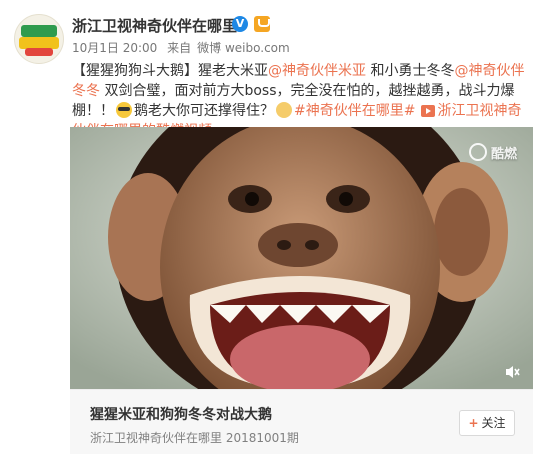  What do you see at coordinates (503, 154) in the screenshot?
I see `watermark-text: 酷燃` at bounding box center [503, 154].